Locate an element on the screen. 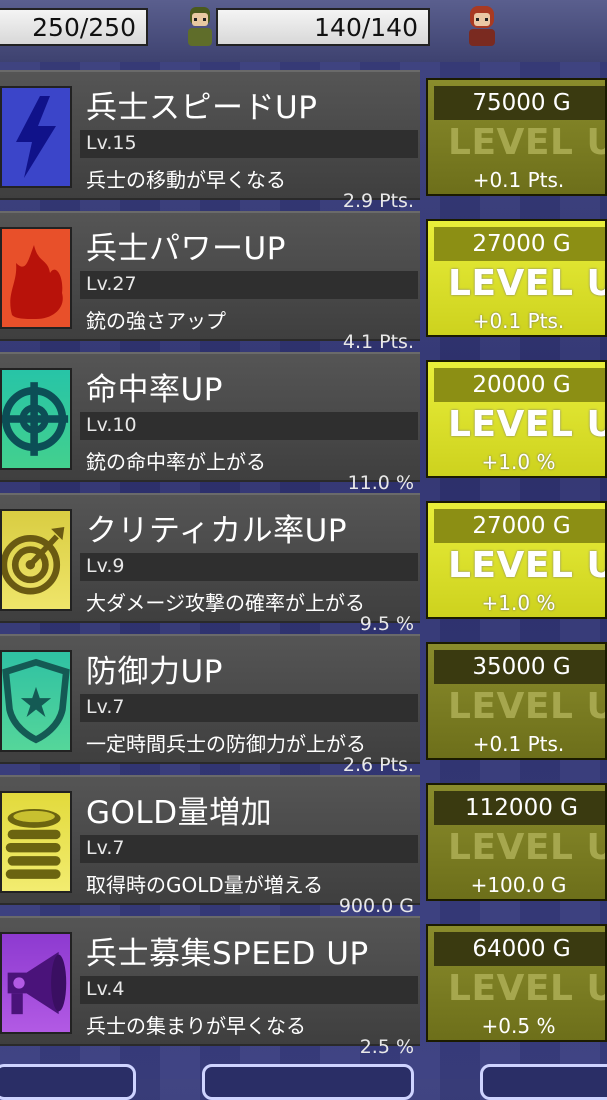 This screenshot has width=607, height=1100. target-dart-icon is located at coordinates (36, 560).